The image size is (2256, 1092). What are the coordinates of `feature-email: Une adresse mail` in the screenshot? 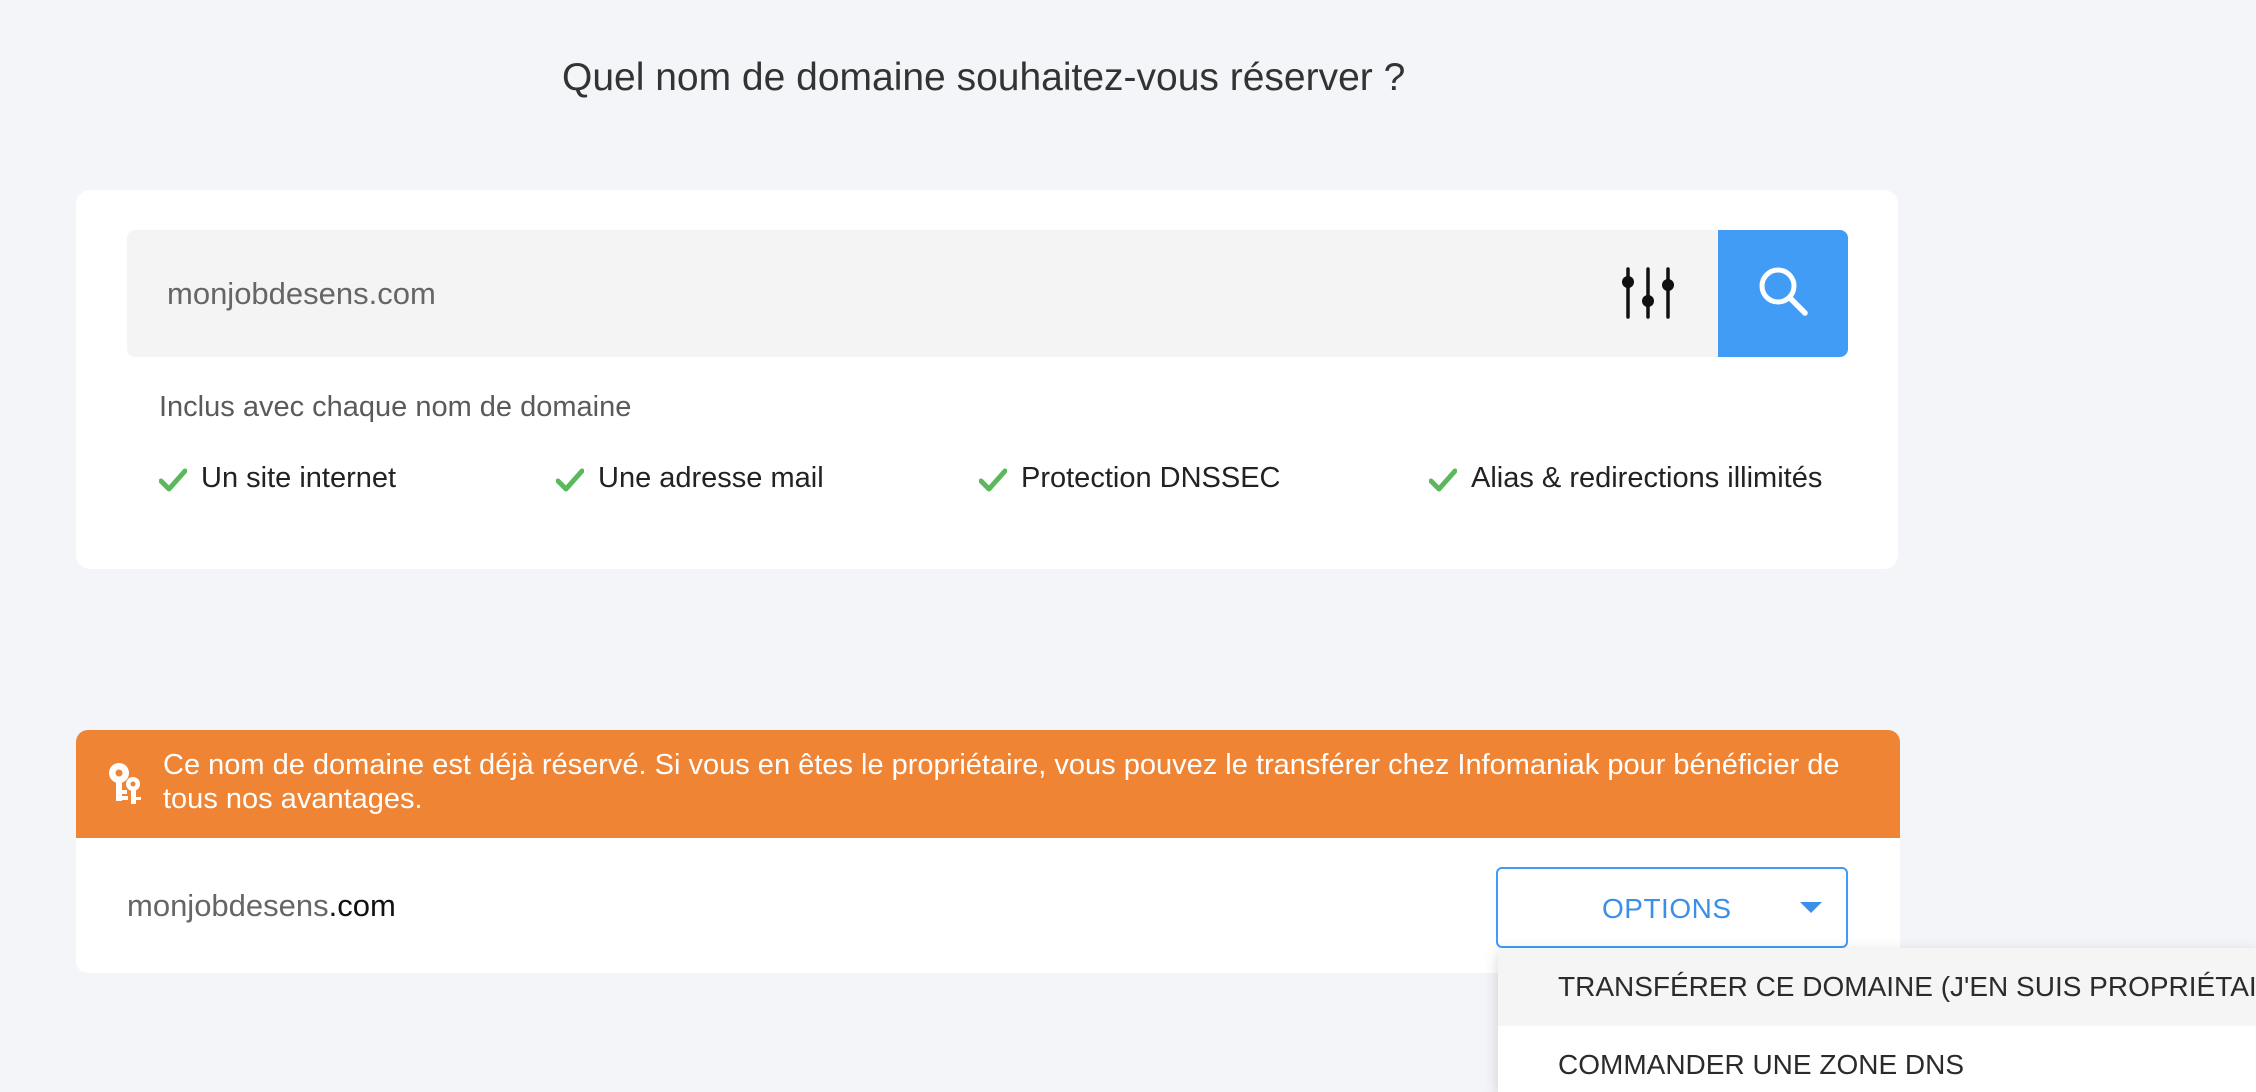 It's located at (689, 478).